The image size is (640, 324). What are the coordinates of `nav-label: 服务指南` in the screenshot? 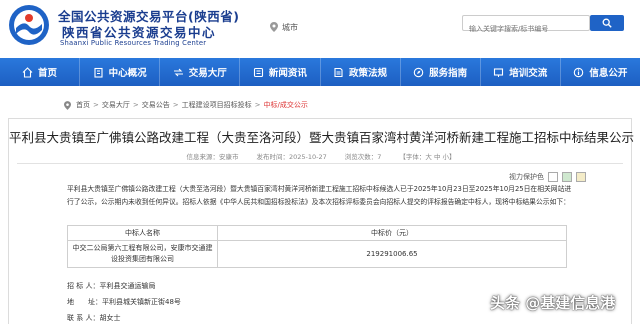 It's located at (448, 73).